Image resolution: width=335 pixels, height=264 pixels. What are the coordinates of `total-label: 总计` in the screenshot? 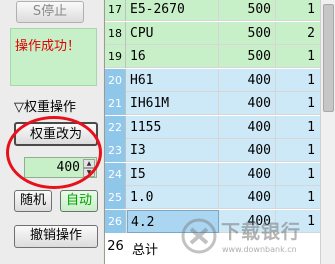 It's located at (145, 250).